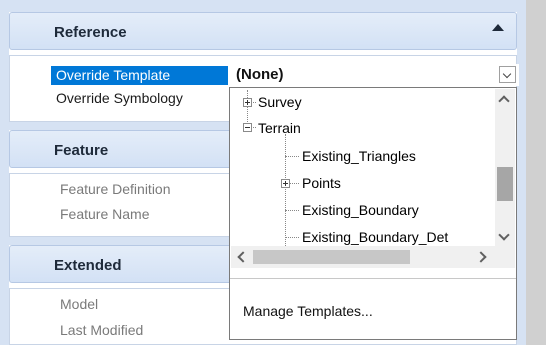  Describe the element at coordinates (81, 150) in the screenshot. I see `feature-title: Feature` at that location.